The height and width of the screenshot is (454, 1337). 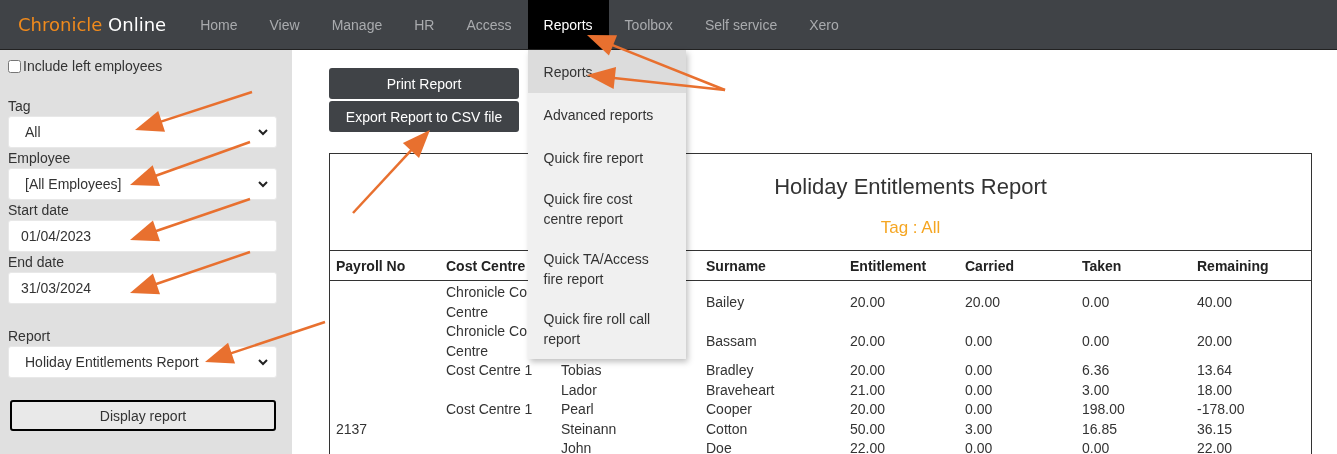 What do you see at coordinates (868, 428) in the screenshot?
I see `table-cell: 50.00` at bounding box center [868, 428].